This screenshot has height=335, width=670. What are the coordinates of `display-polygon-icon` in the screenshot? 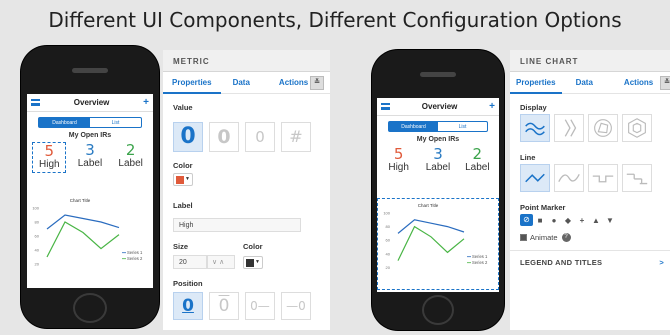 It's located at (637, 128).